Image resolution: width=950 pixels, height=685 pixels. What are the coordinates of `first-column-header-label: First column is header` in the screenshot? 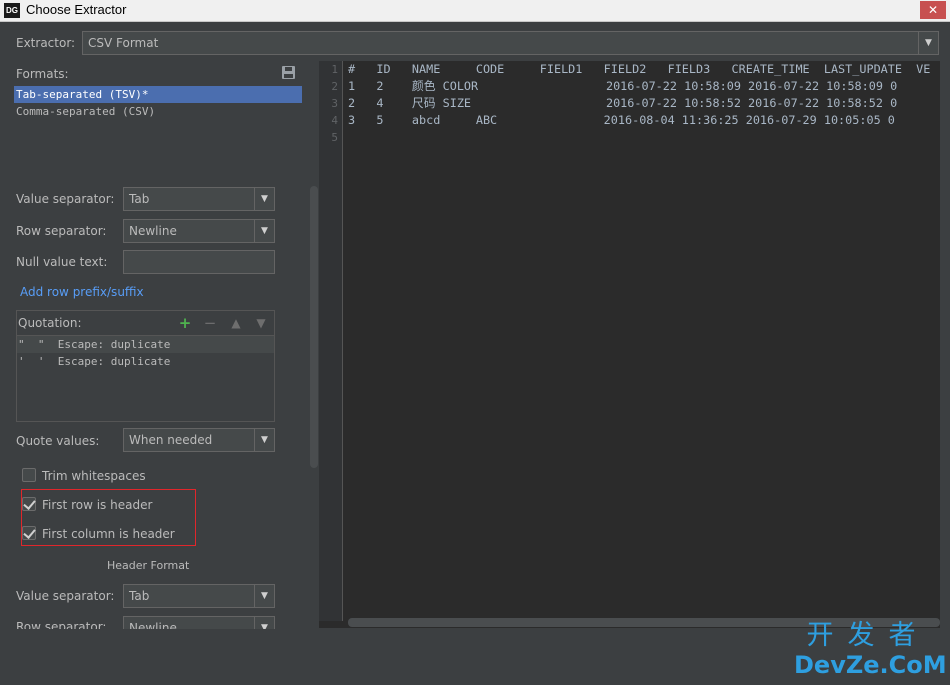 It's located at (108, 534).